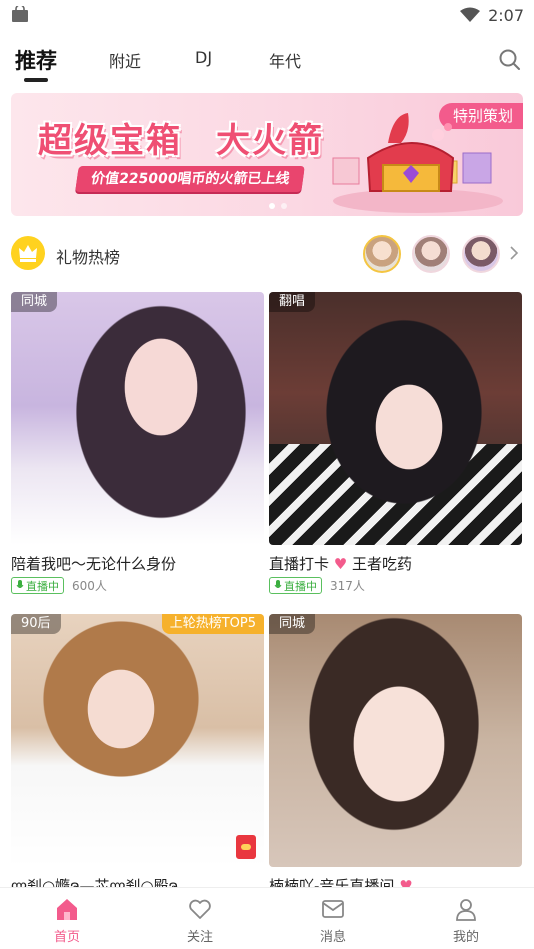 This screenshot has height=949, width=534. What do you see at coordinates (246, 847) in the screenshot?
I see `red-envelope-icon` at bounding box center [246, 847].